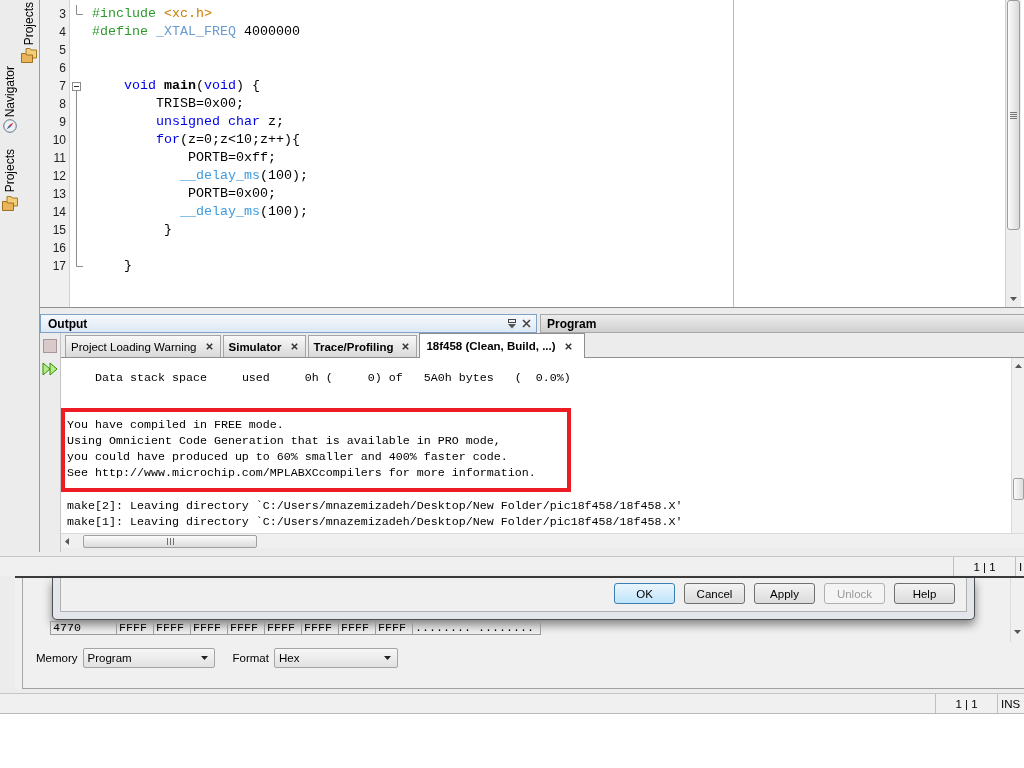  What do you see at coordinates (68, 323) in the screenshot?
I see `panel-title: Output` at bounding box center [68, 323].